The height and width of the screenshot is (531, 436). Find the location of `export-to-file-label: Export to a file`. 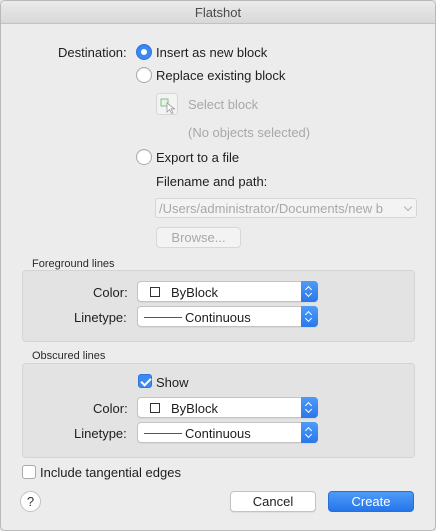

export-to-file-label: Export to a file is located at coordinates (197, 157).